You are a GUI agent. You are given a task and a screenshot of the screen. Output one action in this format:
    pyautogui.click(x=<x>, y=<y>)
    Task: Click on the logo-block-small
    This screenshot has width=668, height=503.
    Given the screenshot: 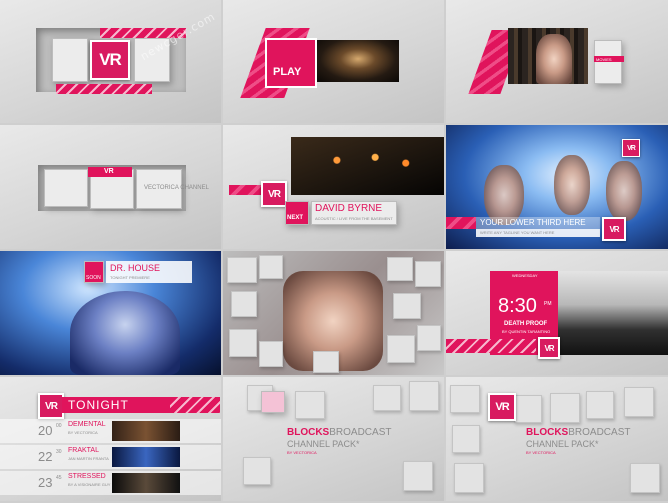 What is the action you would take?
    pyautogui.click(x=273, y=402)
    